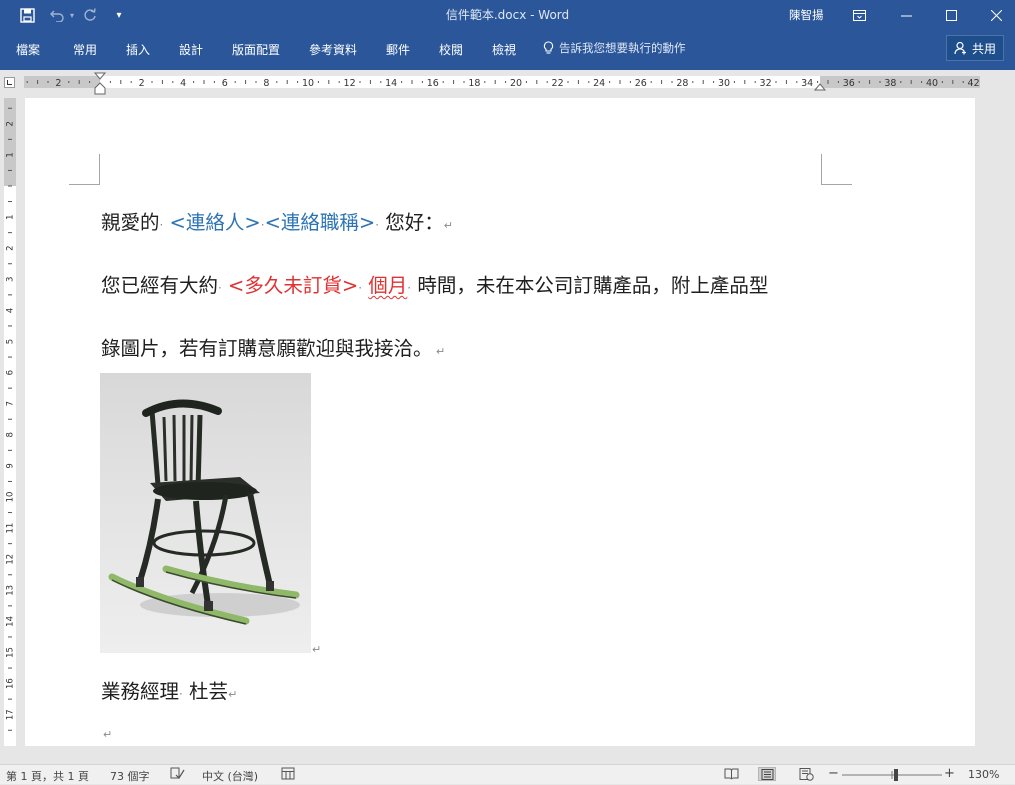 The height and width of the screenshot is (785, 1015). What do you see at coordinates (892, 775) in the screenshot?
I see `zoom-slider` at bounding box center [892, 775].